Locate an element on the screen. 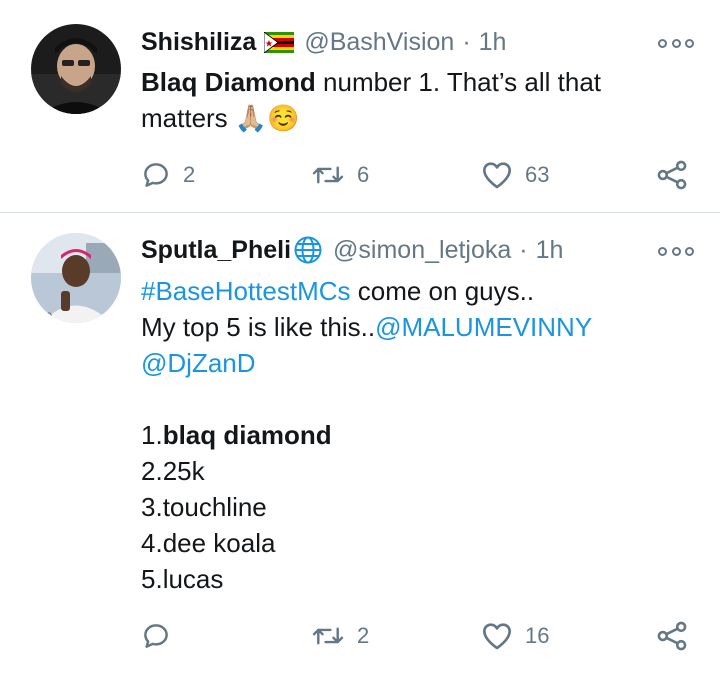 This screenshot has height=678, width=720. like-count: 63 is located at coordinates (537, 174).